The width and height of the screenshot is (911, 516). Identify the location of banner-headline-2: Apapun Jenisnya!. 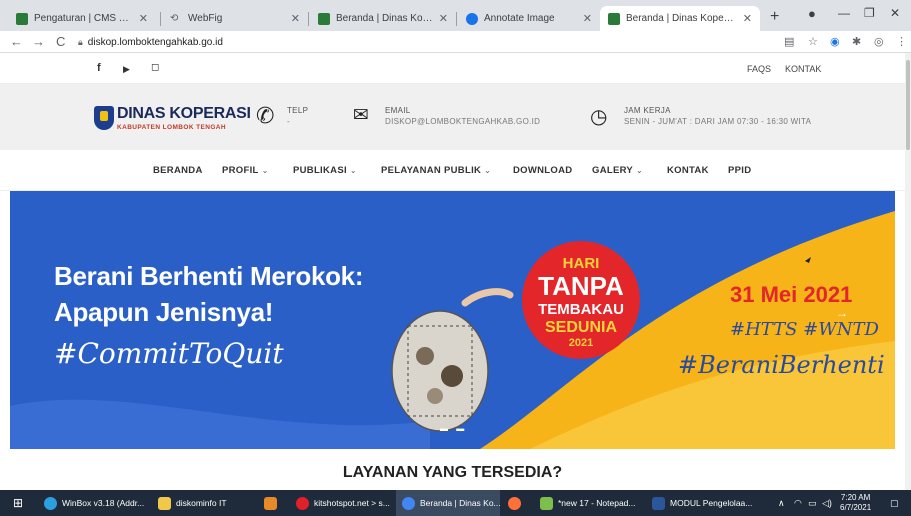
(164, 312).